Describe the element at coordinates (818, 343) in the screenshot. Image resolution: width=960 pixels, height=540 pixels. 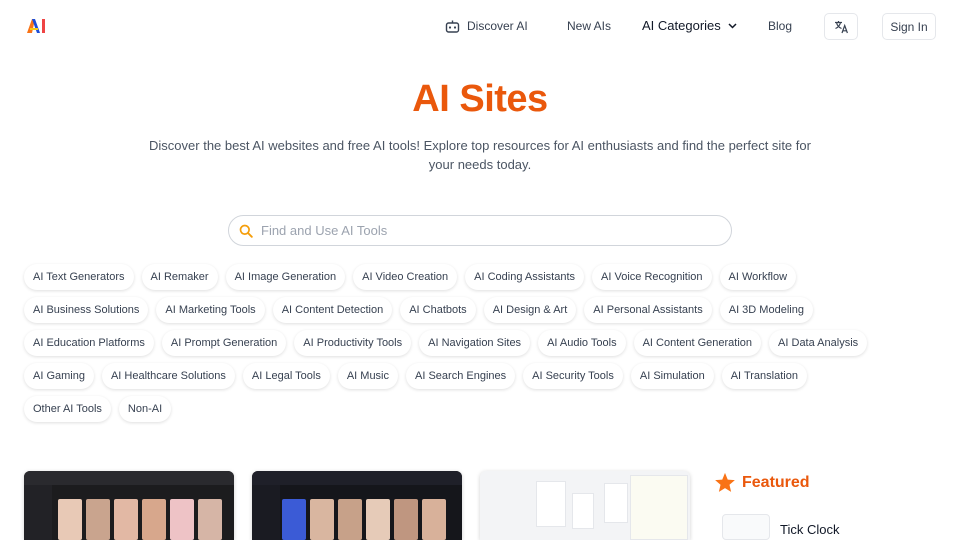
I see `tag-ai-data-analysis: AI Data Analysis` at that location.